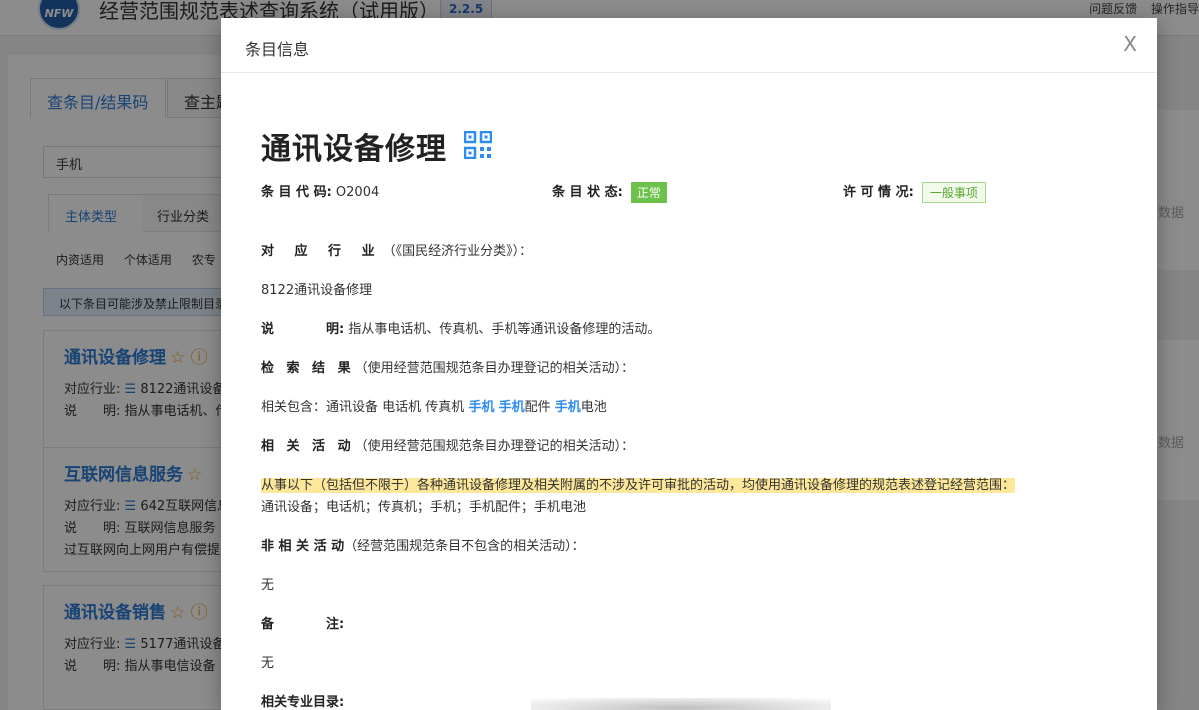 The width and height of the screenshot is (1199, 710). Describe the element at coordinates (322, 251) in the screenshot. I see `industry-label: 对 应 行 业` at that location.